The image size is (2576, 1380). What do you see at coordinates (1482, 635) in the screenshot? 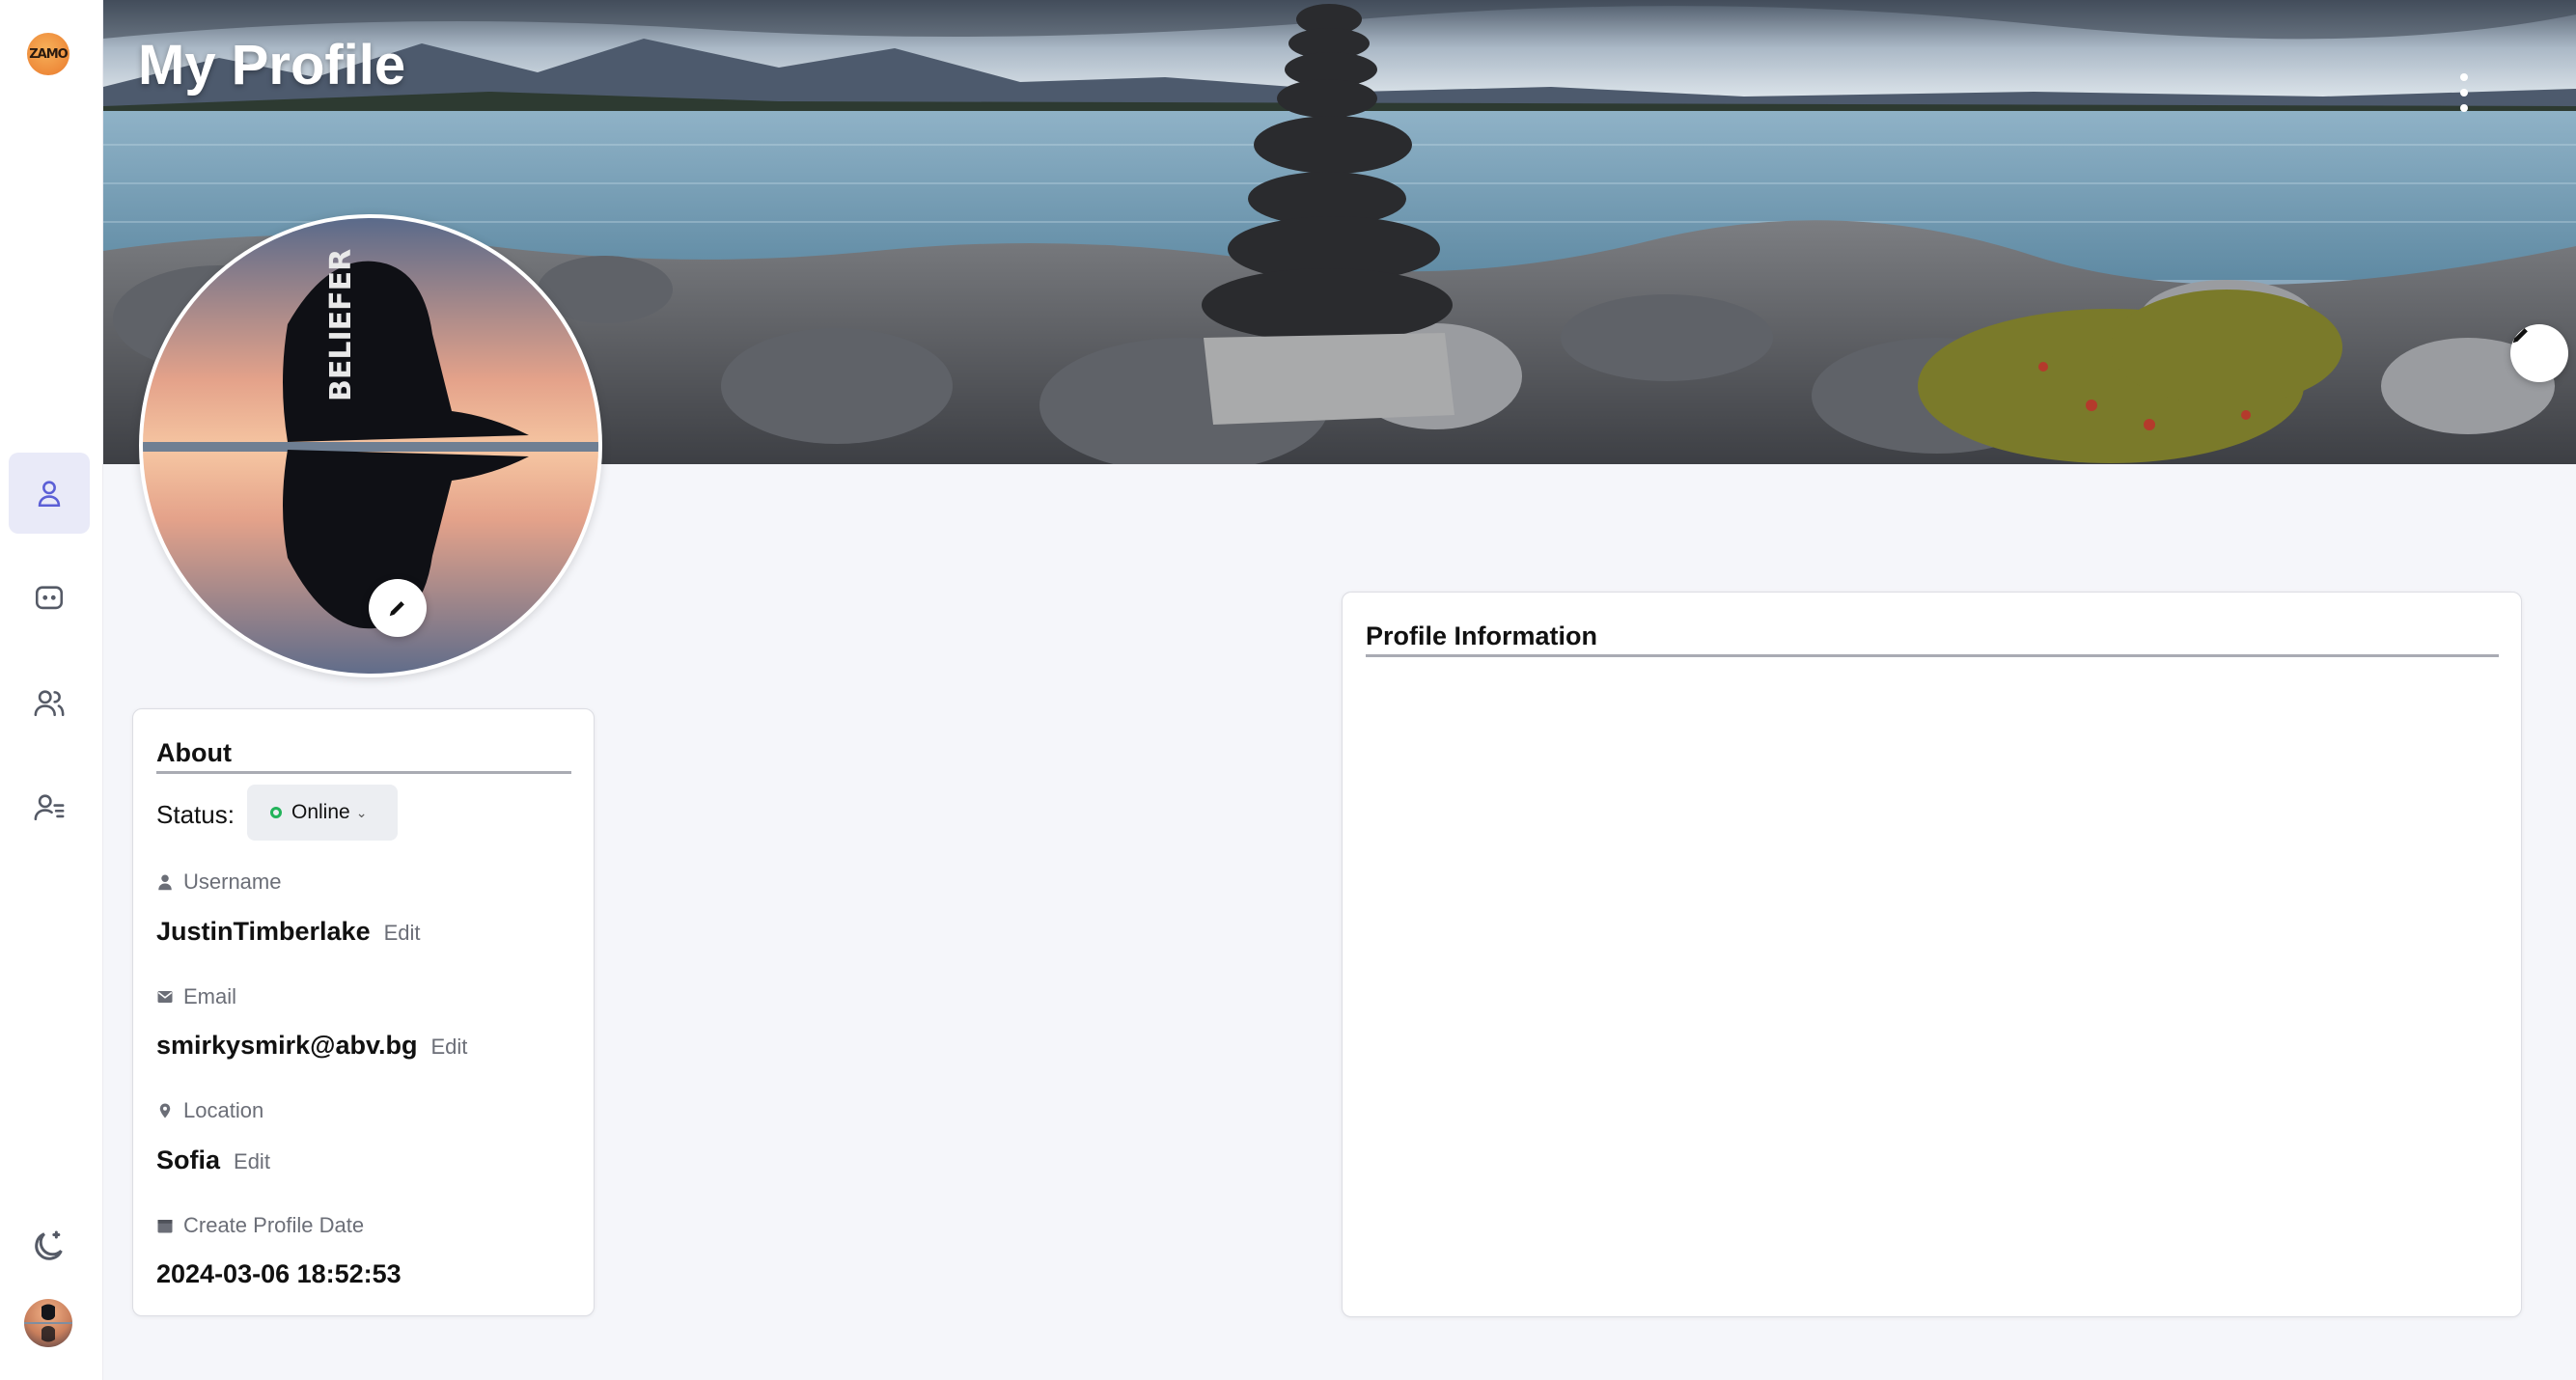
I see `profile-information-title: Profile Information` at bounding box center [1482, 635].